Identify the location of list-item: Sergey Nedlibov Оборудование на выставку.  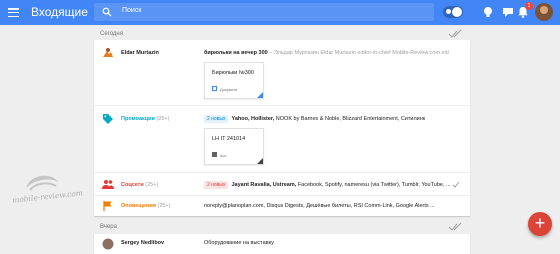
(282, 244).